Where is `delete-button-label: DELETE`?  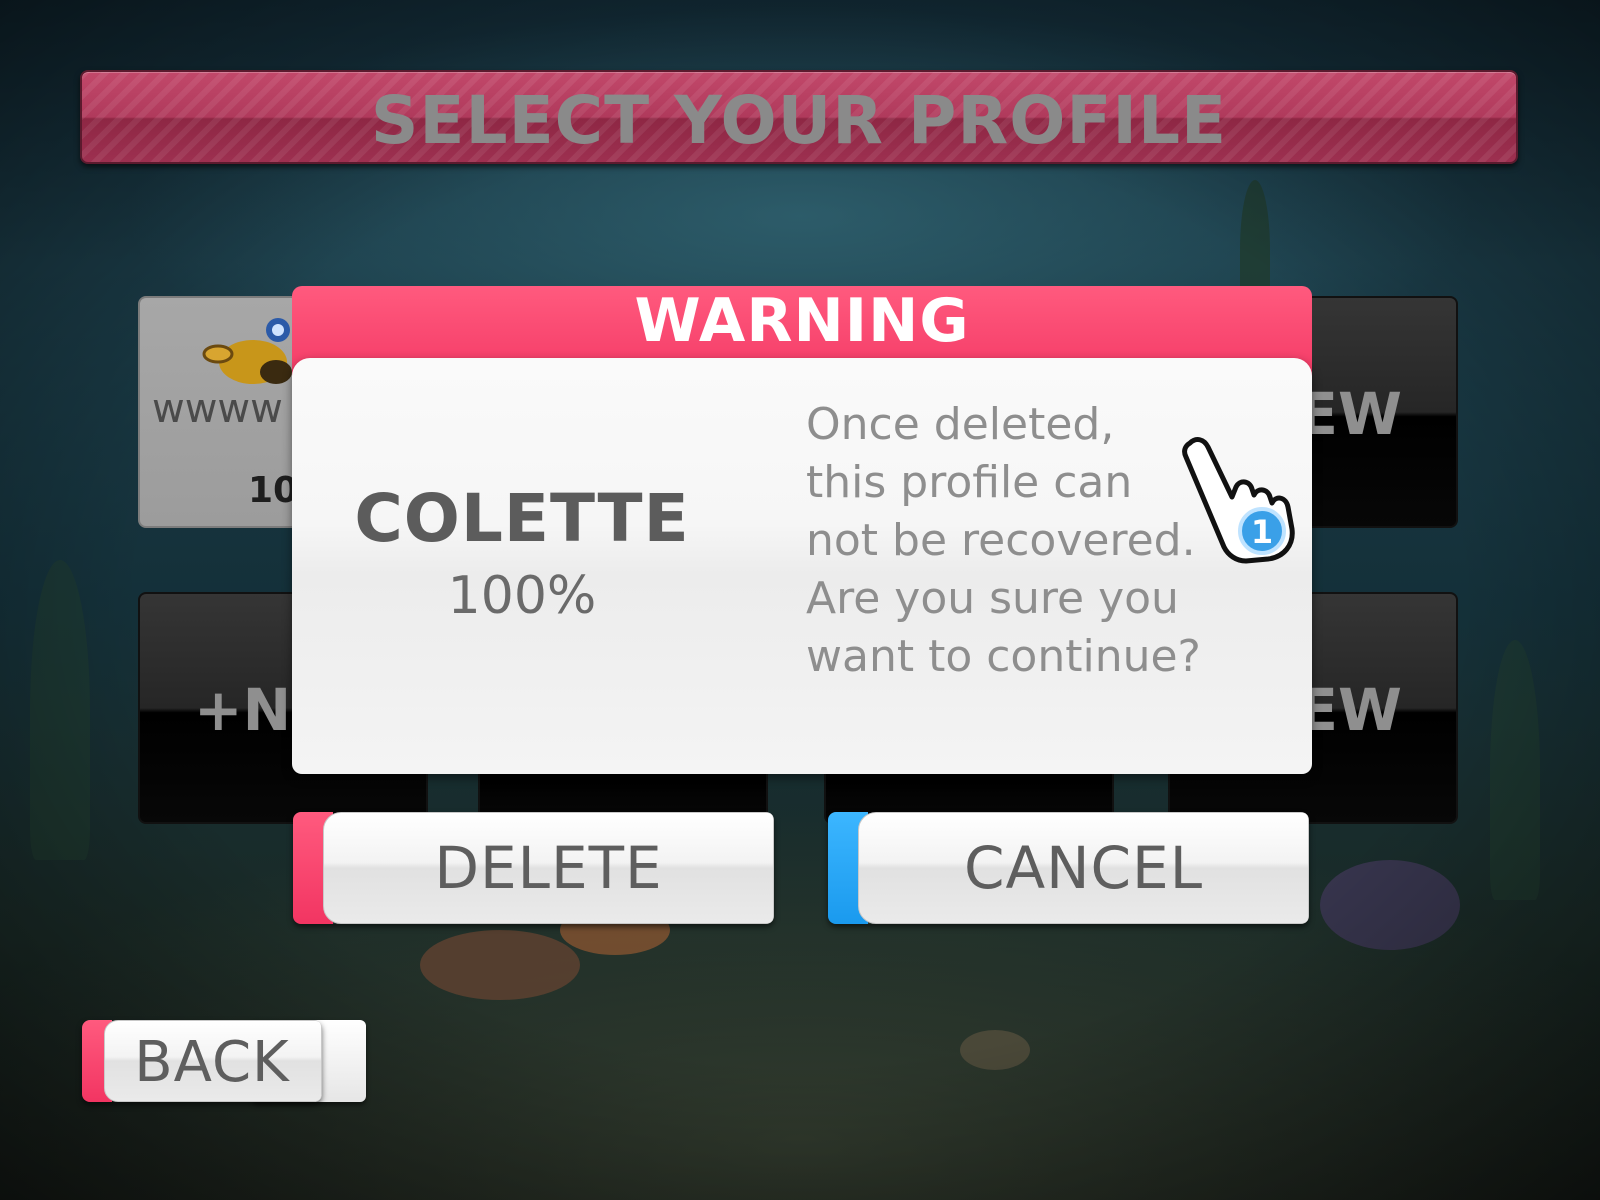
delete-button-label: DELETE is located at coordinates (548, 868).